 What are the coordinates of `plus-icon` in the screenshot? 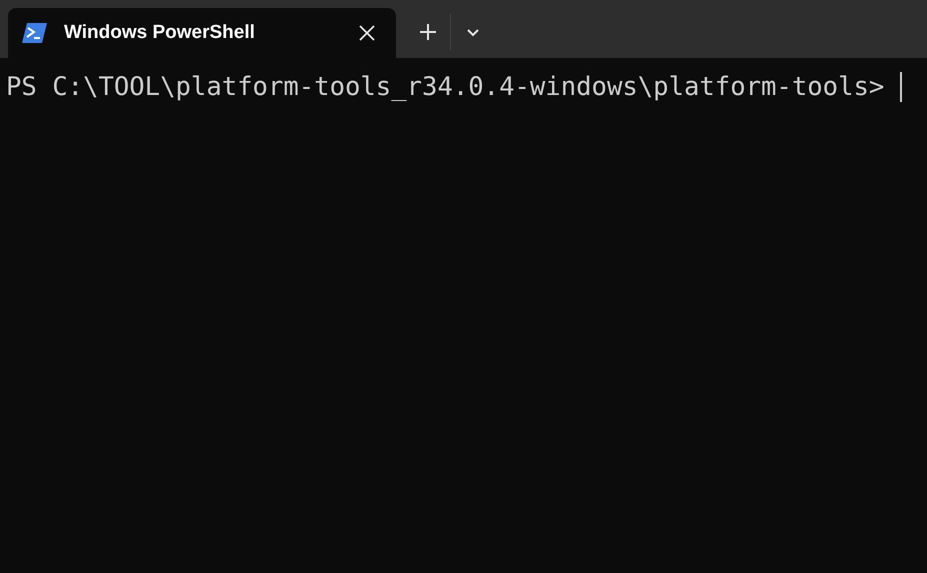 It's located at (428, 32).